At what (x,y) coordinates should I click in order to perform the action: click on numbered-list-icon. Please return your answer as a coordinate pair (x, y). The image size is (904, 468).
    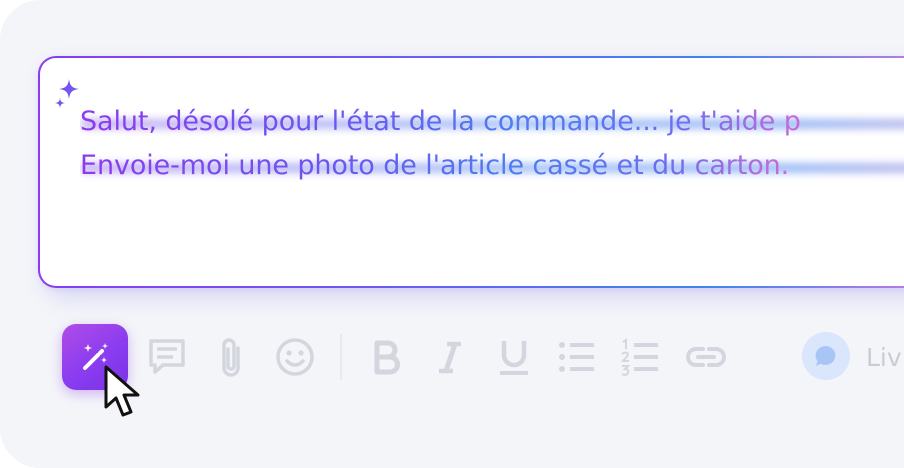
    Looking at the image, I should click on (641, 357).